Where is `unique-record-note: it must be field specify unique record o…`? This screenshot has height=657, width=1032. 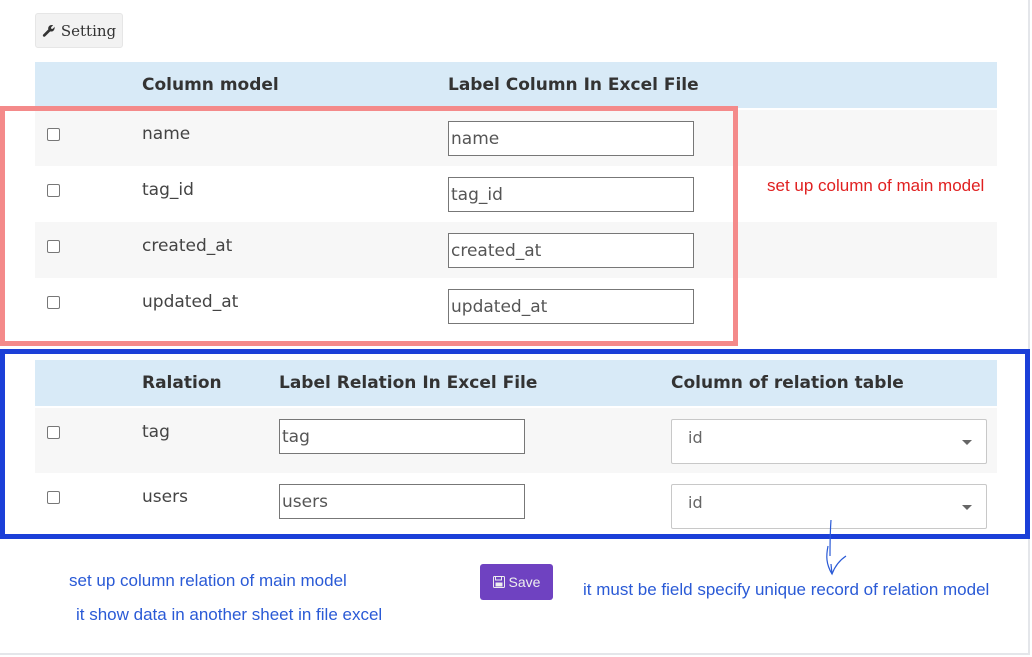
unique-record-note: it must be field specify unique record o… is located at coordinates (786, 589).